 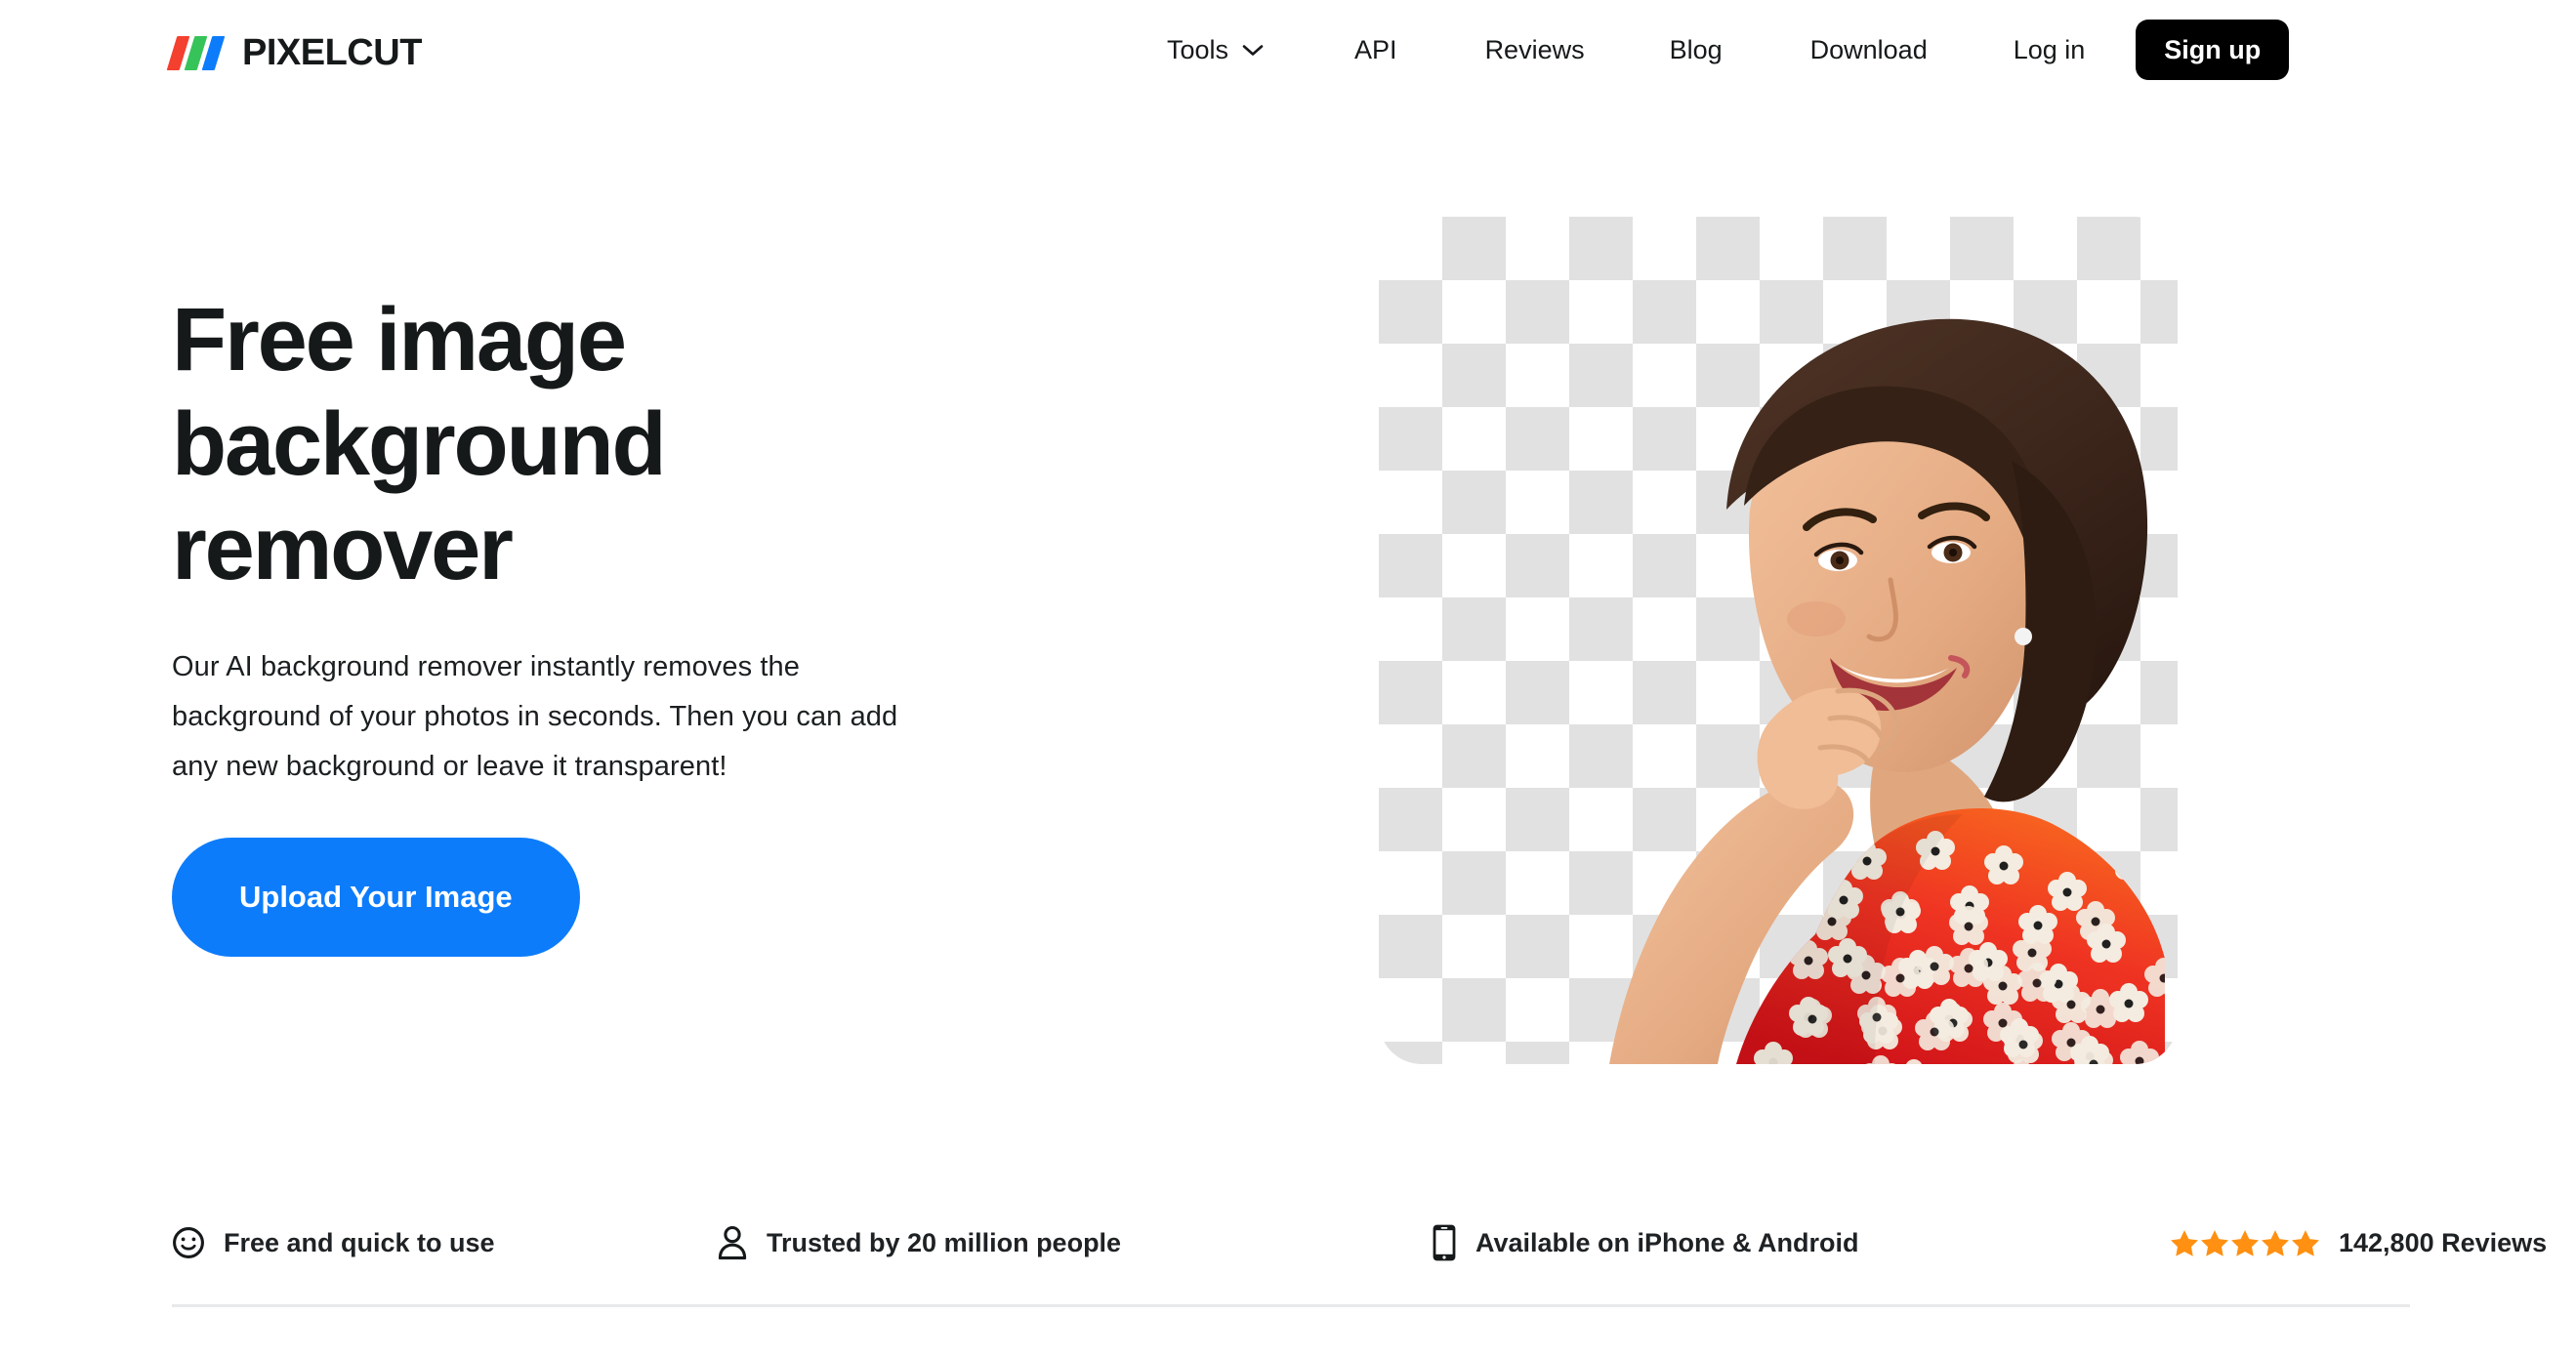 I want to click on feature-item-free-quick: Free and quick to use, so click(x=333, y=1242).